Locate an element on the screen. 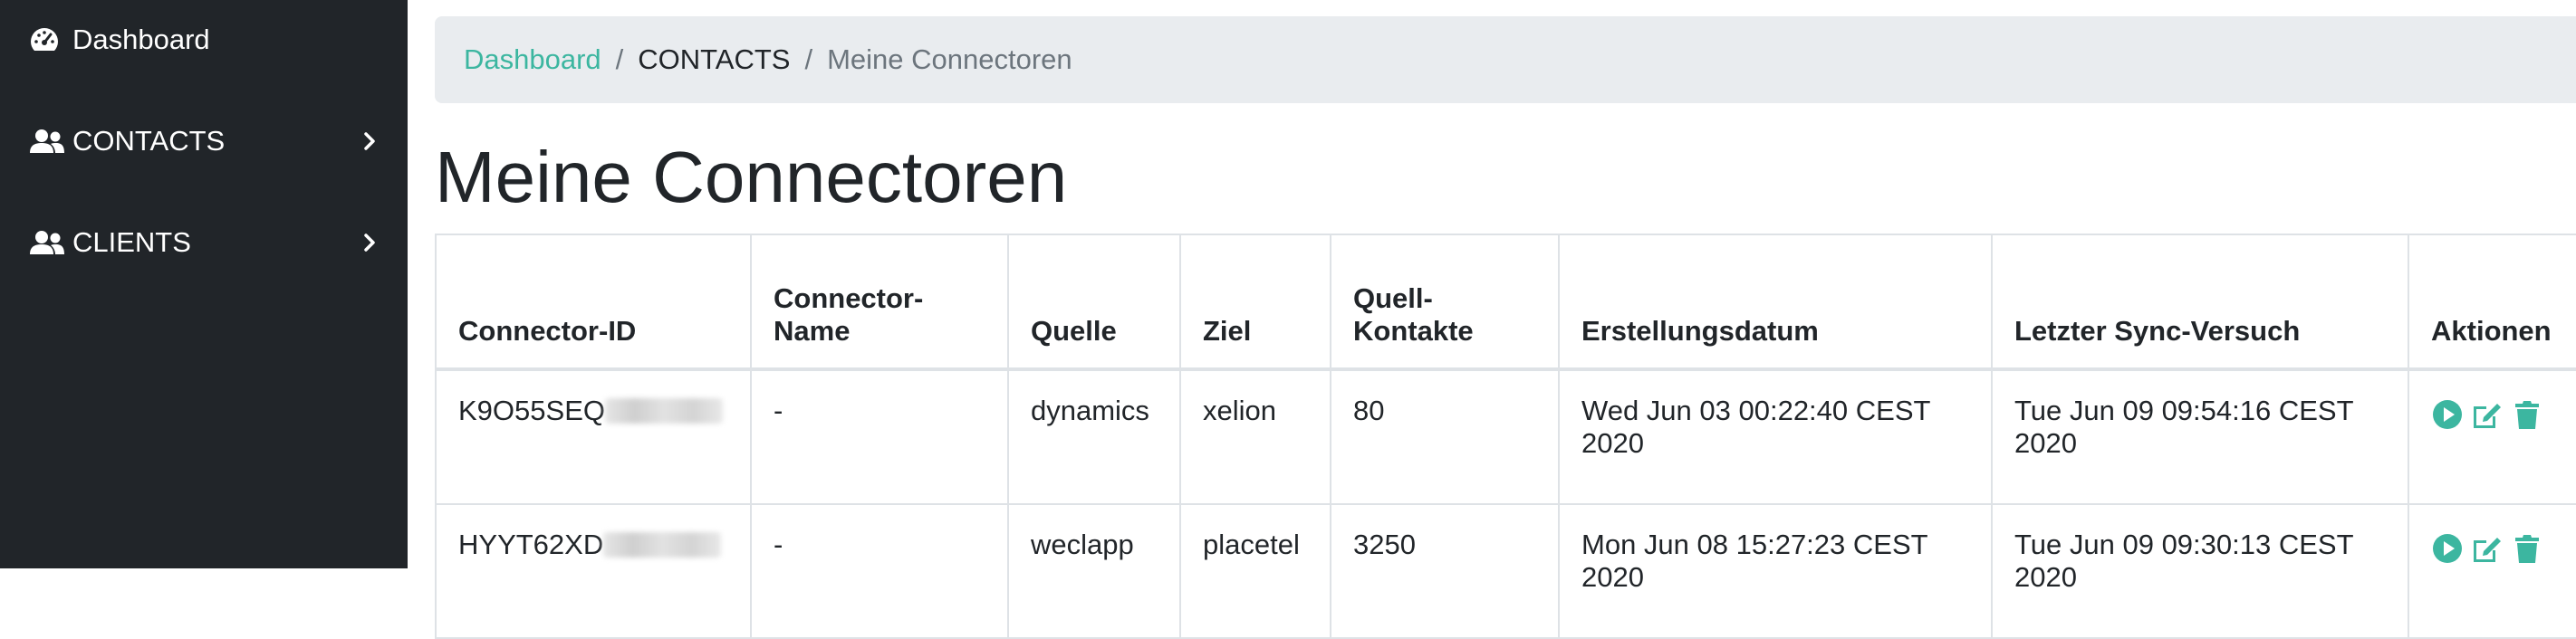 The width and height of the screenshot is (2576, 639). connector-id: HYYT62XD is located at coordinates (531, 544).